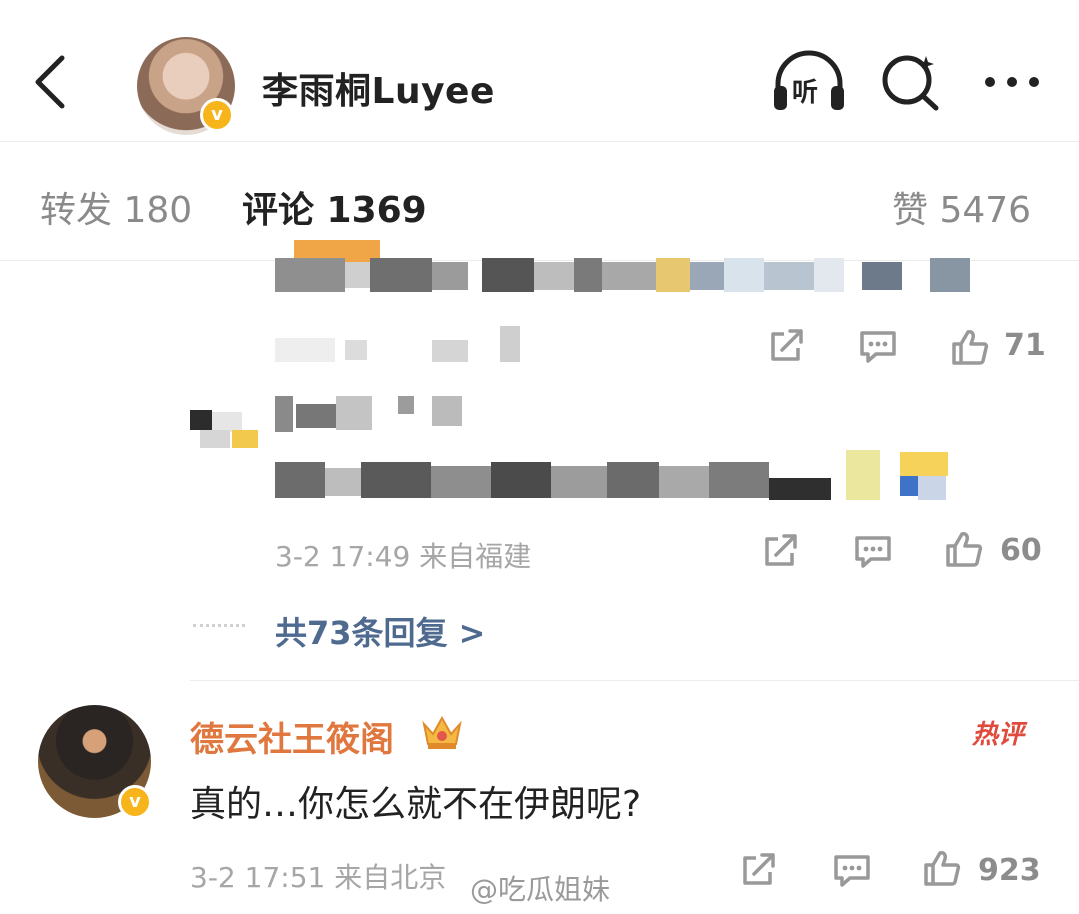  Describe the element at coordinates (416, 804) in the screenshot. I see `comment-text: 真的…你怎么就不在伊朗呢?` at that location.